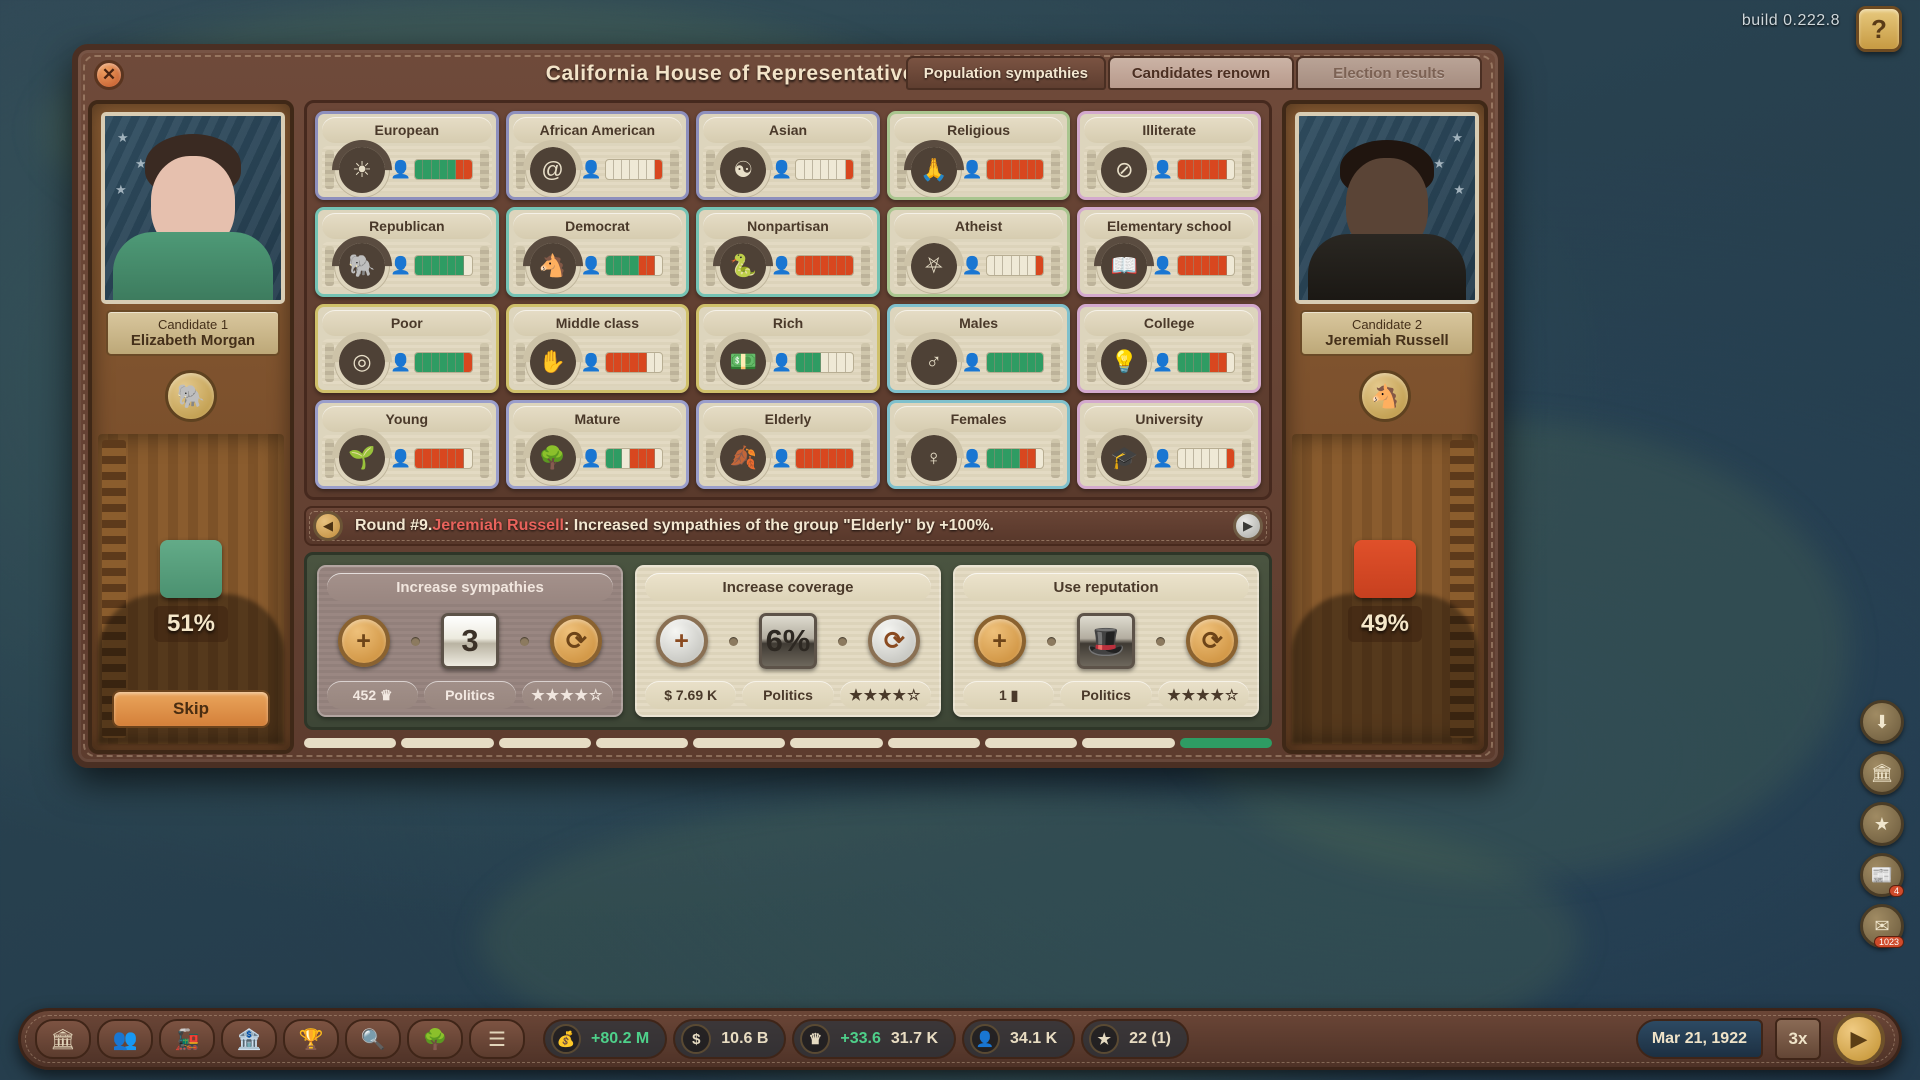  What do you see at coordinates (597, 418) in the screenshot?
I see `group-title: Mature` at bounding box center [597, 418].